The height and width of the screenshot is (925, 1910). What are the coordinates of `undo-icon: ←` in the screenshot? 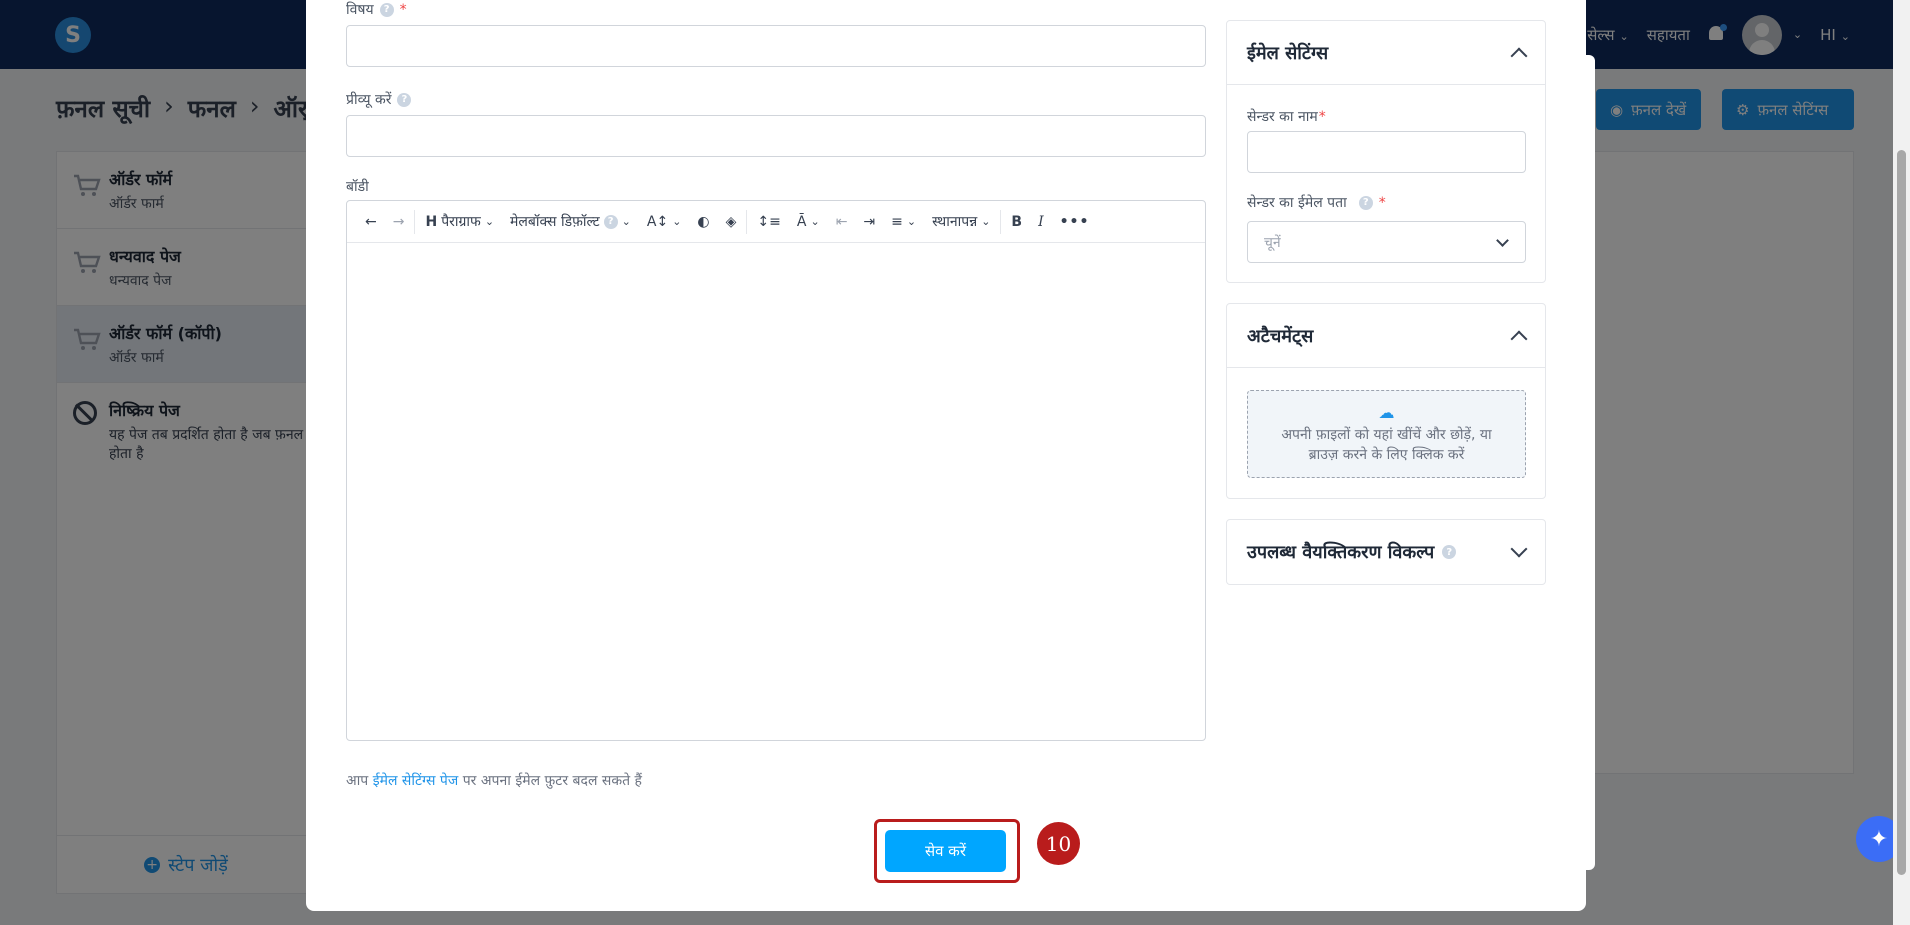 It's located at (371, 222).